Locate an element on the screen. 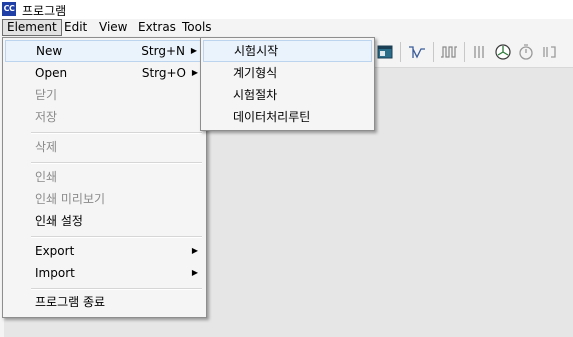 The height and width of the screenshot is (337, 573). menu-edit: Edit is located at coordinates (75, 27).